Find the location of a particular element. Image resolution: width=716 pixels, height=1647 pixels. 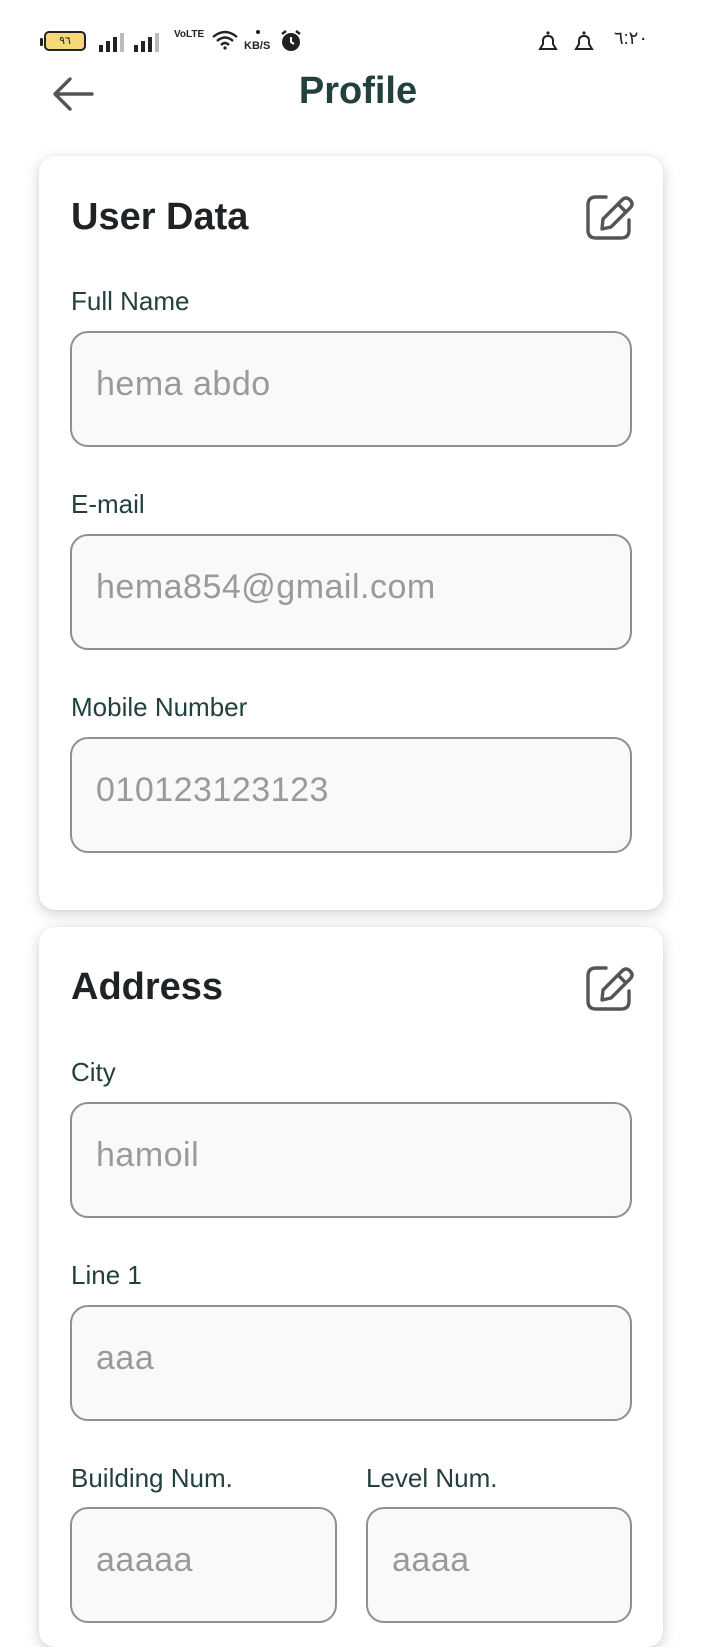

address-title: Address is located at coordinates (147, 987).